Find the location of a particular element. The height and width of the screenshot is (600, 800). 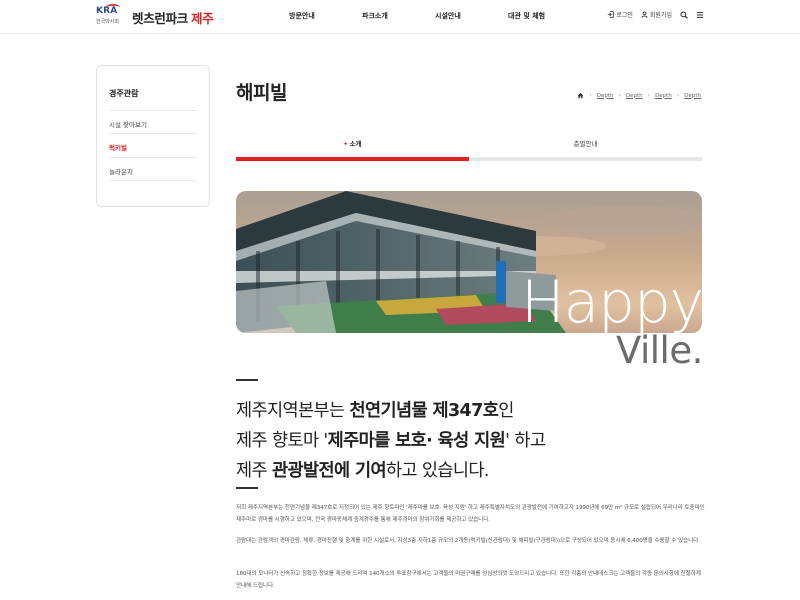

search-icon is located at coordinates (684, 14).